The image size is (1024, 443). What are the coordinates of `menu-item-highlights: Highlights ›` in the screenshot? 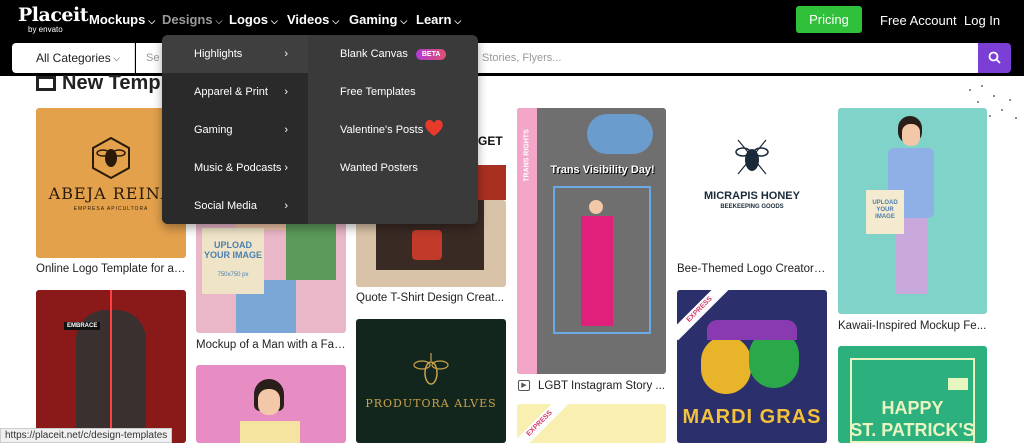 It's located at (235, 54).